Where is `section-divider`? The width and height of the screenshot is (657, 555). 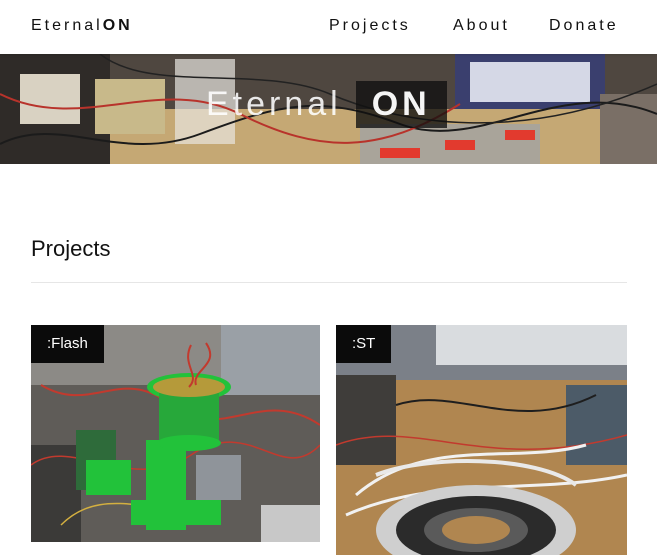
section-divider is located at coordinates (329, 282).